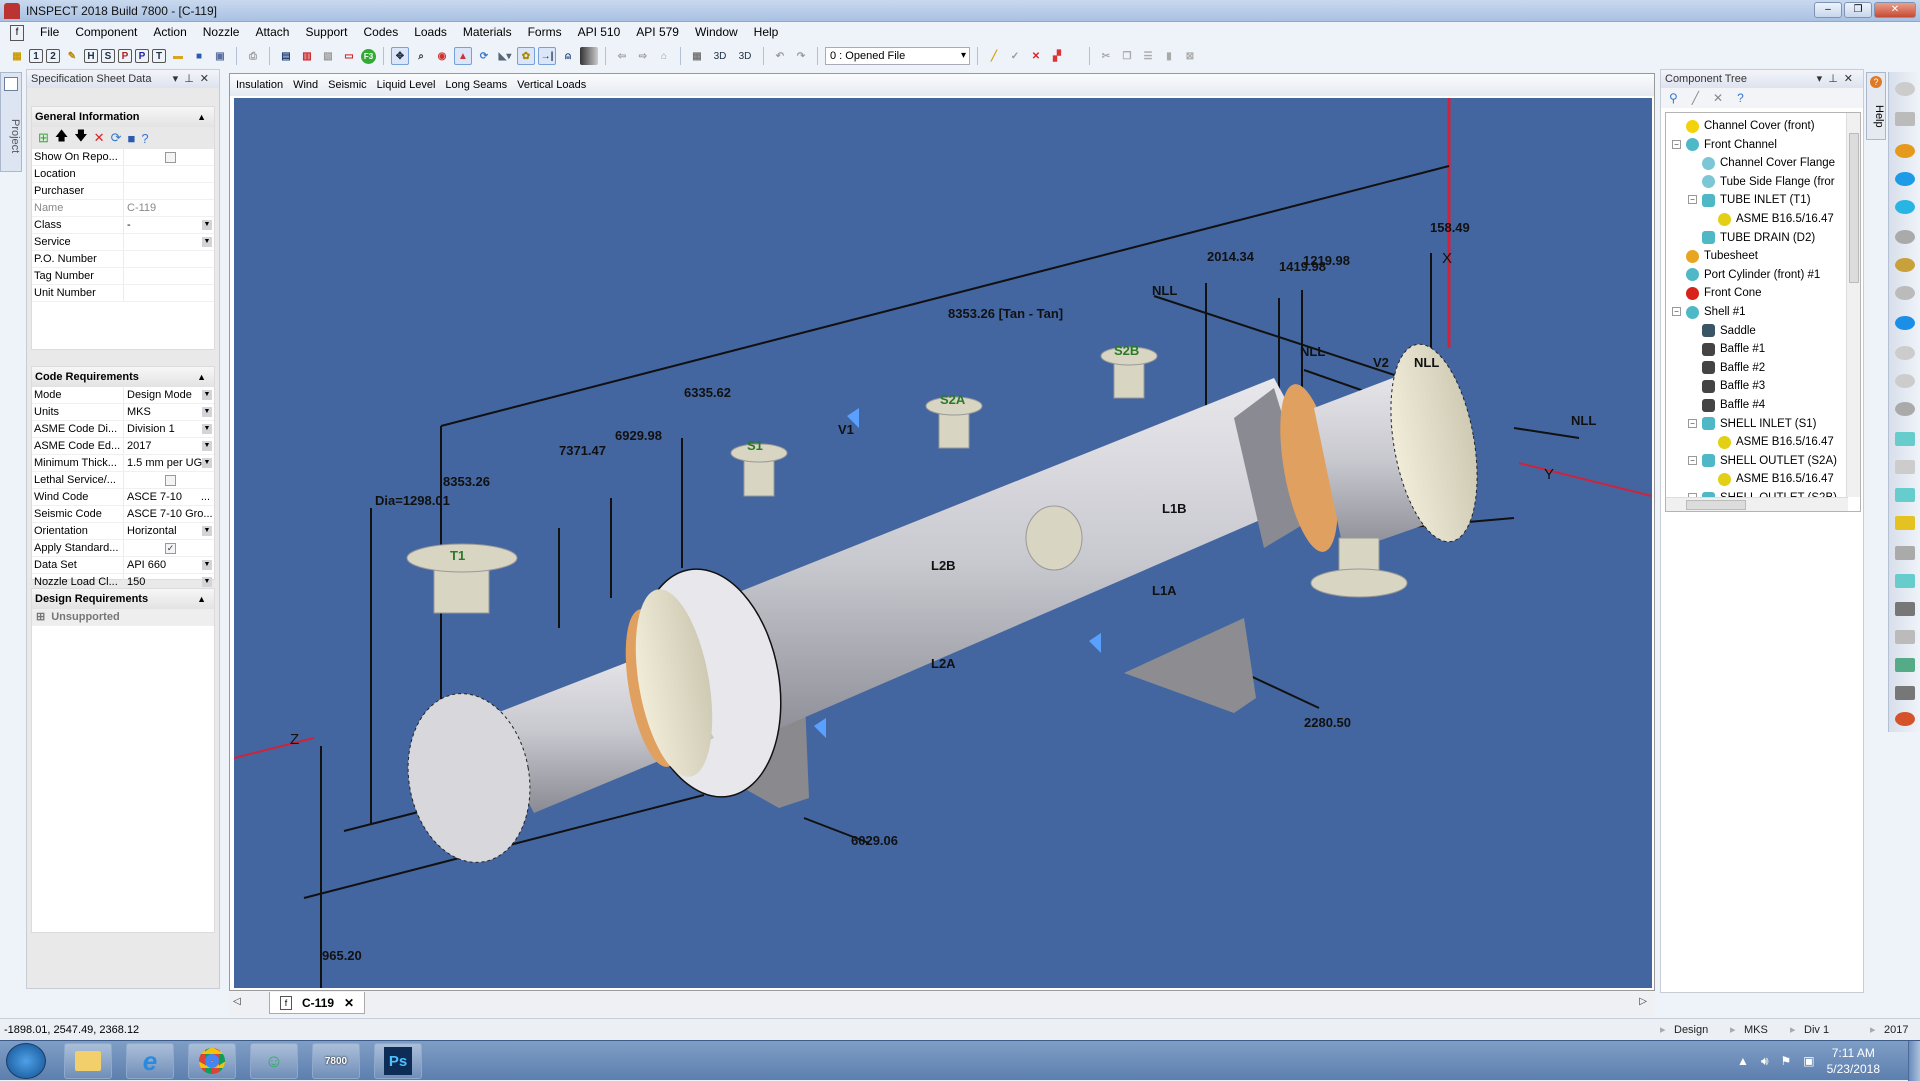 The image size is (1920, 1081). What do you see at coordinates (272, 32) in the screenshot?
I see `menu-attach: Attach` at bounding box center [272, 32].